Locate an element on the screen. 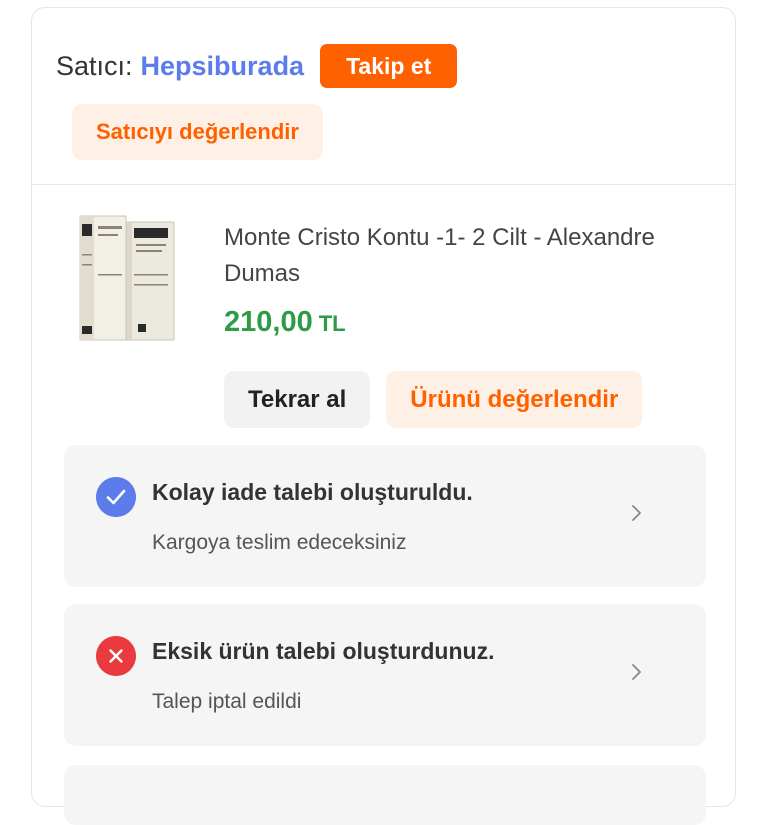  rate-product-button: Ürünü değerlendir is located at coordinates (514, 399).